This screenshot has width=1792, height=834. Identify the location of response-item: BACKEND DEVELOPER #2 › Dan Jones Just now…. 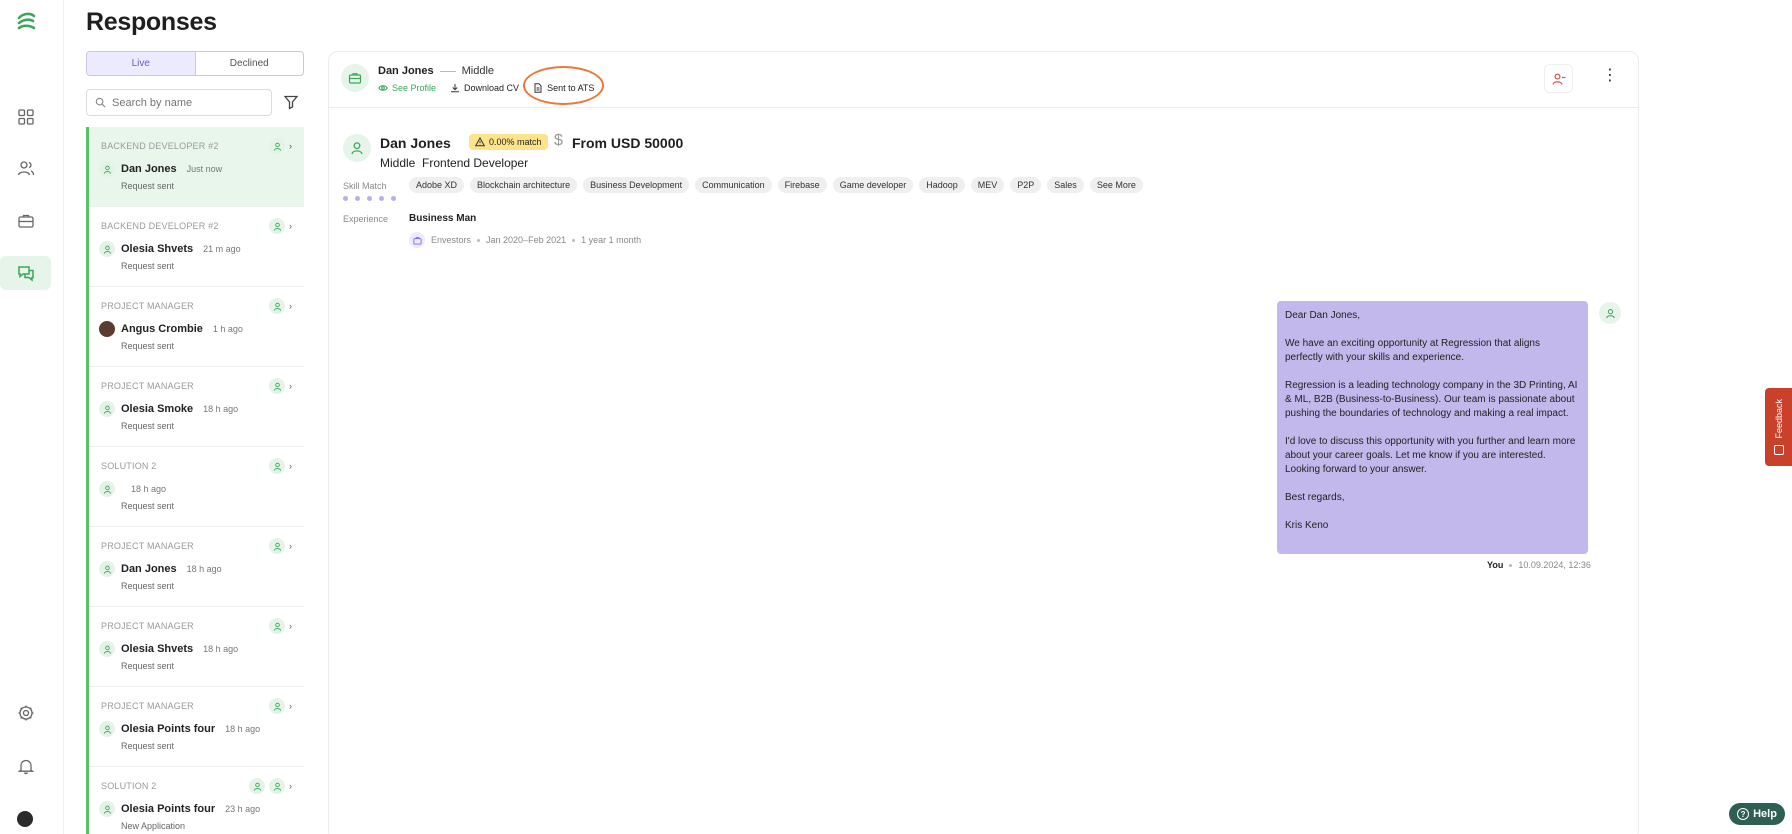
(196, 167).